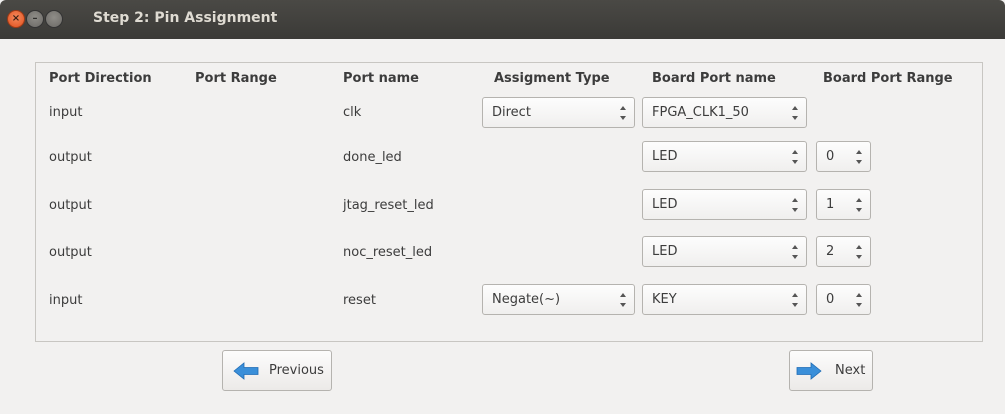 The image size is (1005, 414). What do you see at coordinates (888, 78) in the screenshot?
I see `header-board-port-range: Board Port Range` at bounding box center [888, 78].